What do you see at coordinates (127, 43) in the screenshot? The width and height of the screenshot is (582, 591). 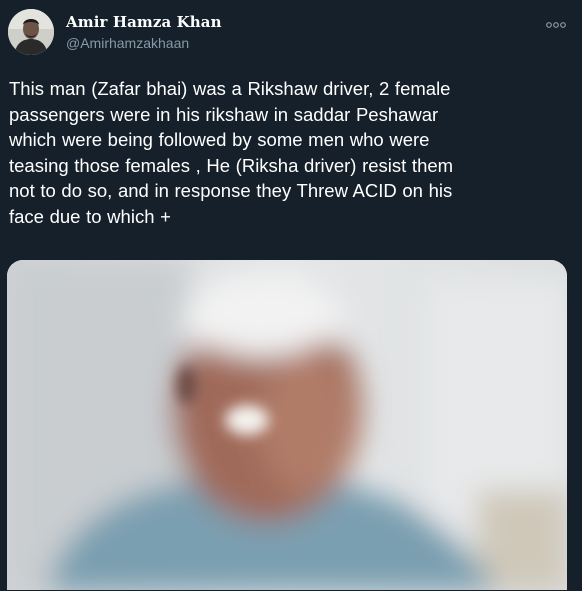 I see `user-handle: @Amirhamzakhaan` at bounding box center [127, 43].